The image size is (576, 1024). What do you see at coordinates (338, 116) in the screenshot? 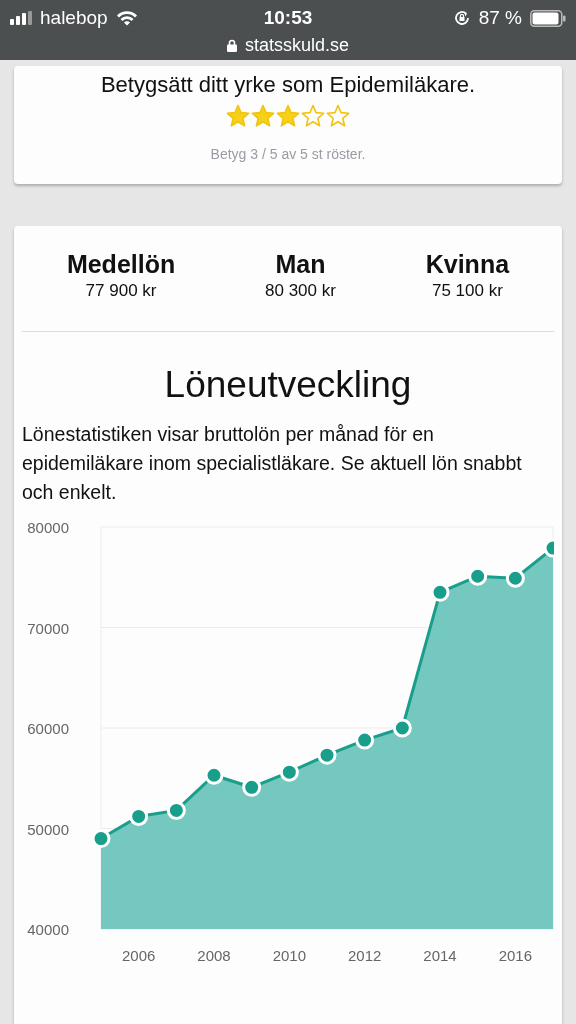
I see `empty-star-icon` at bounding box center [338, 116].